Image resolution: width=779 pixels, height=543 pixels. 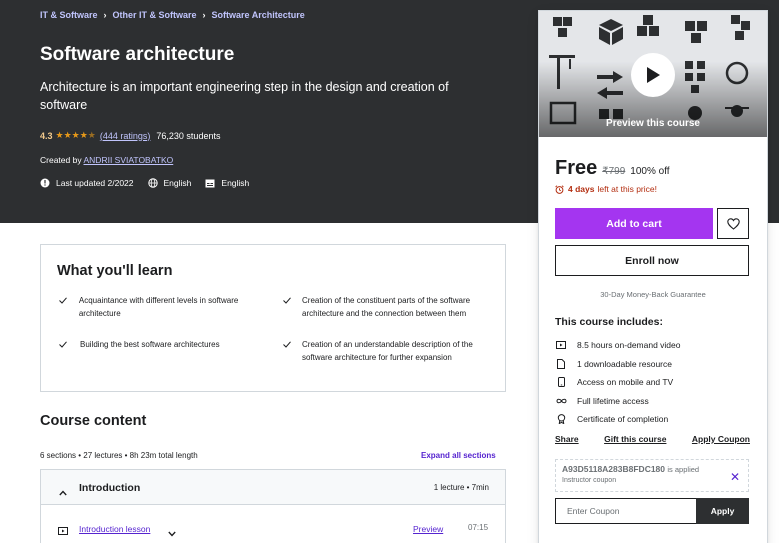 I want to click on section-name: Introduction, so click(x=110, y=488).